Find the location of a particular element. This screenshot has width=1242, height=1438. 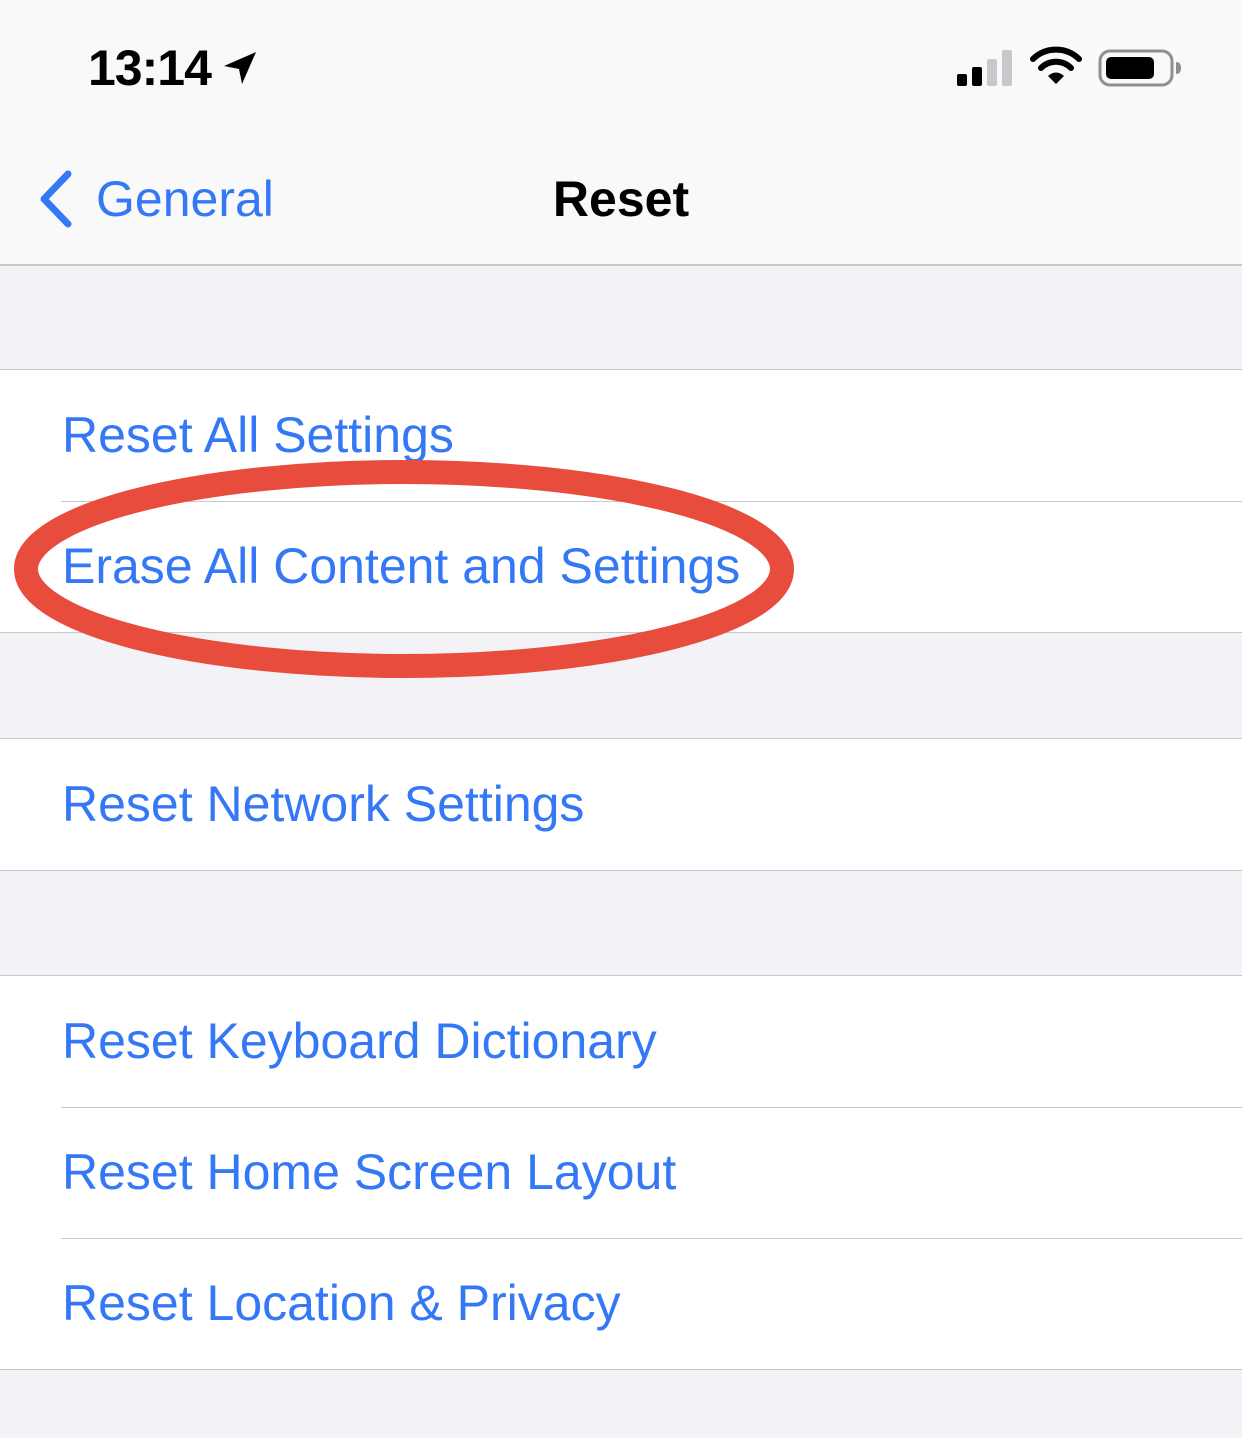

reset-keyboard-dictionary-label: Reset Keyboard Dictionary is located at coordinates (359, 1041).